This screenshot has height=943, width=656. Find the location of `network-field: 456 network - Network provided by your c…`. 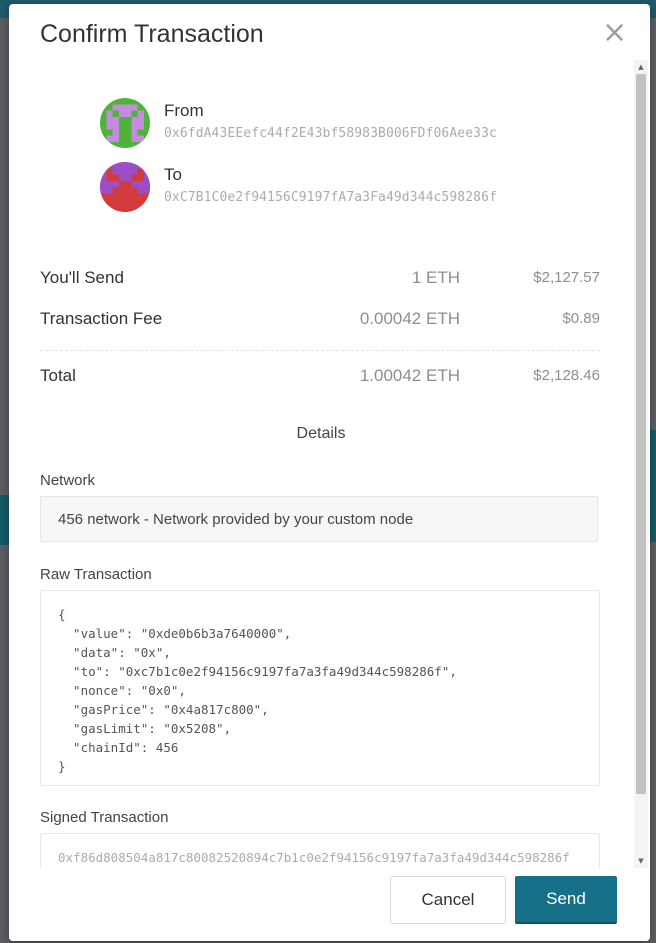

network-field: 456 network - Network provided by your c… is located at coordinates (319, 519).